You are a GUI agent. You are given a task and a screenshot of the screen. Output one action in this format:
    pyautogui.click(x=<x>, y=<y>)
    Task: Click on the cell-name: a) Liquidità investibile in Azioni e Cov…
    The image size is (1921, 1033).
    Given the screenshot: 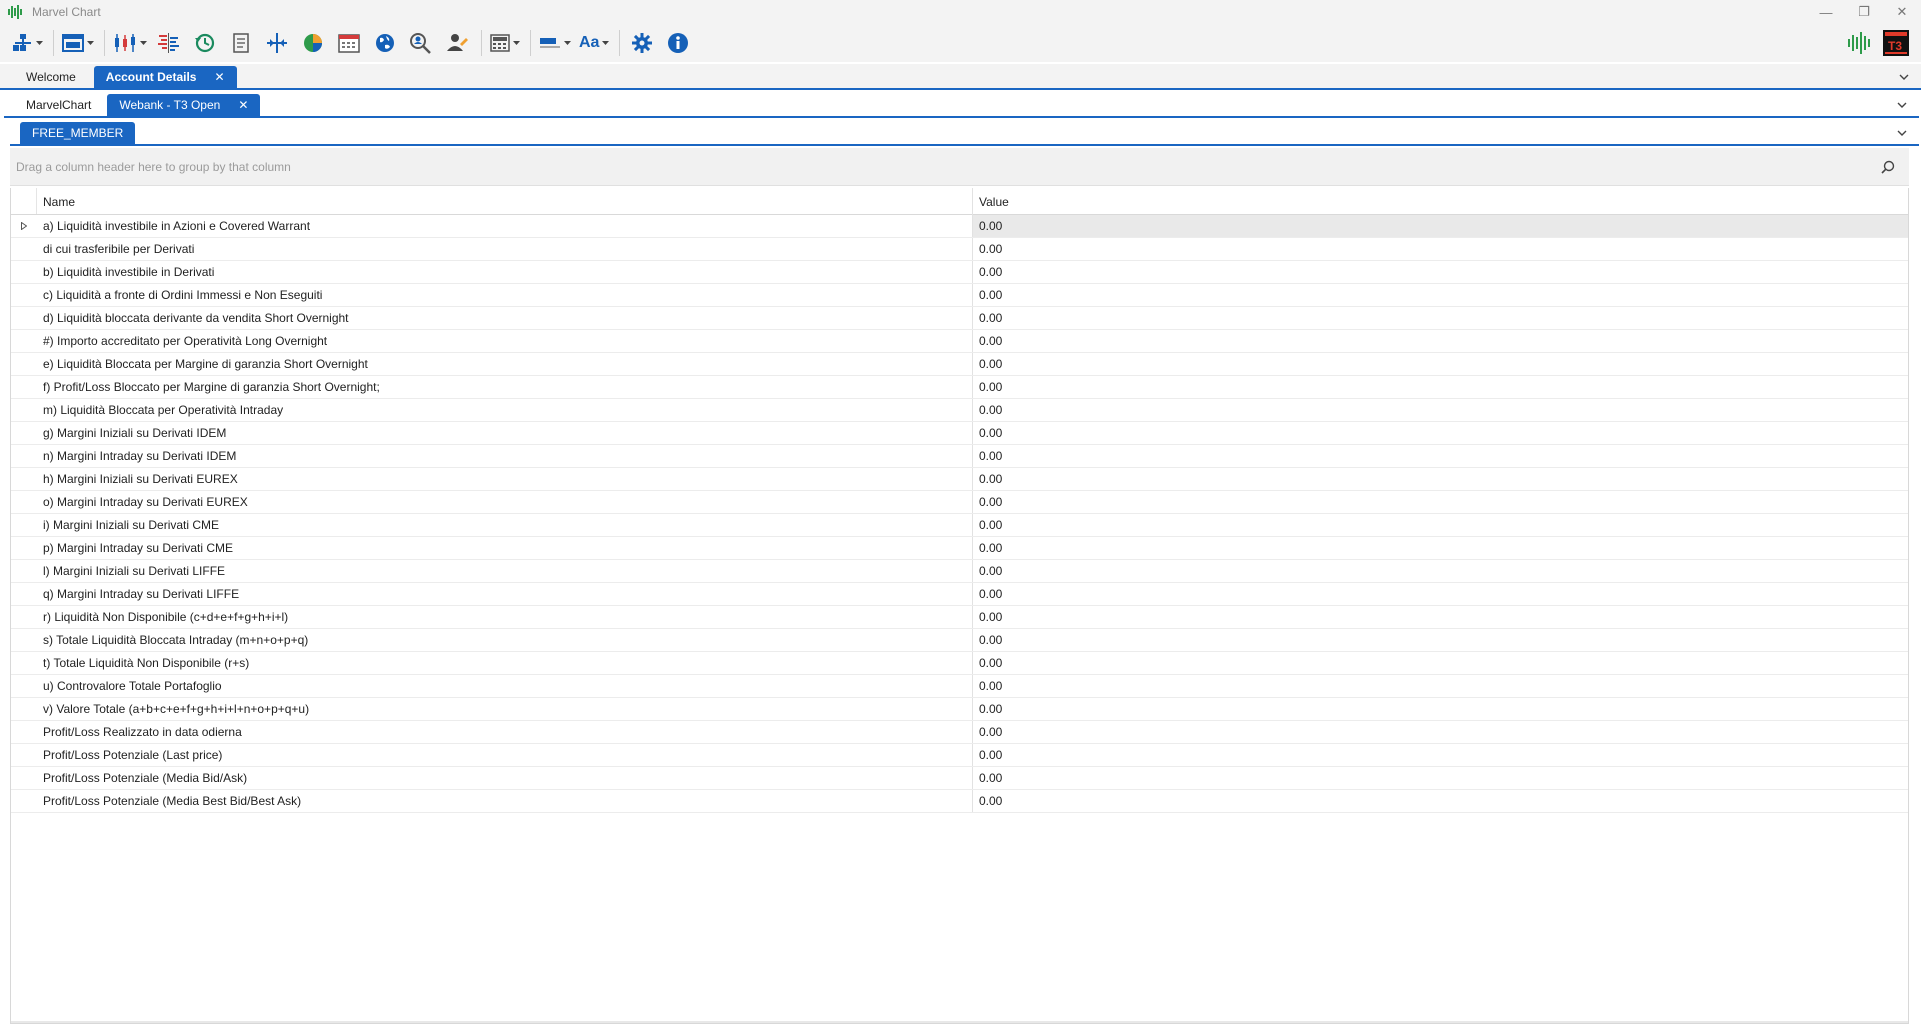 What is the action you would take?
    pyautogui.click(x=505, y=226)
    